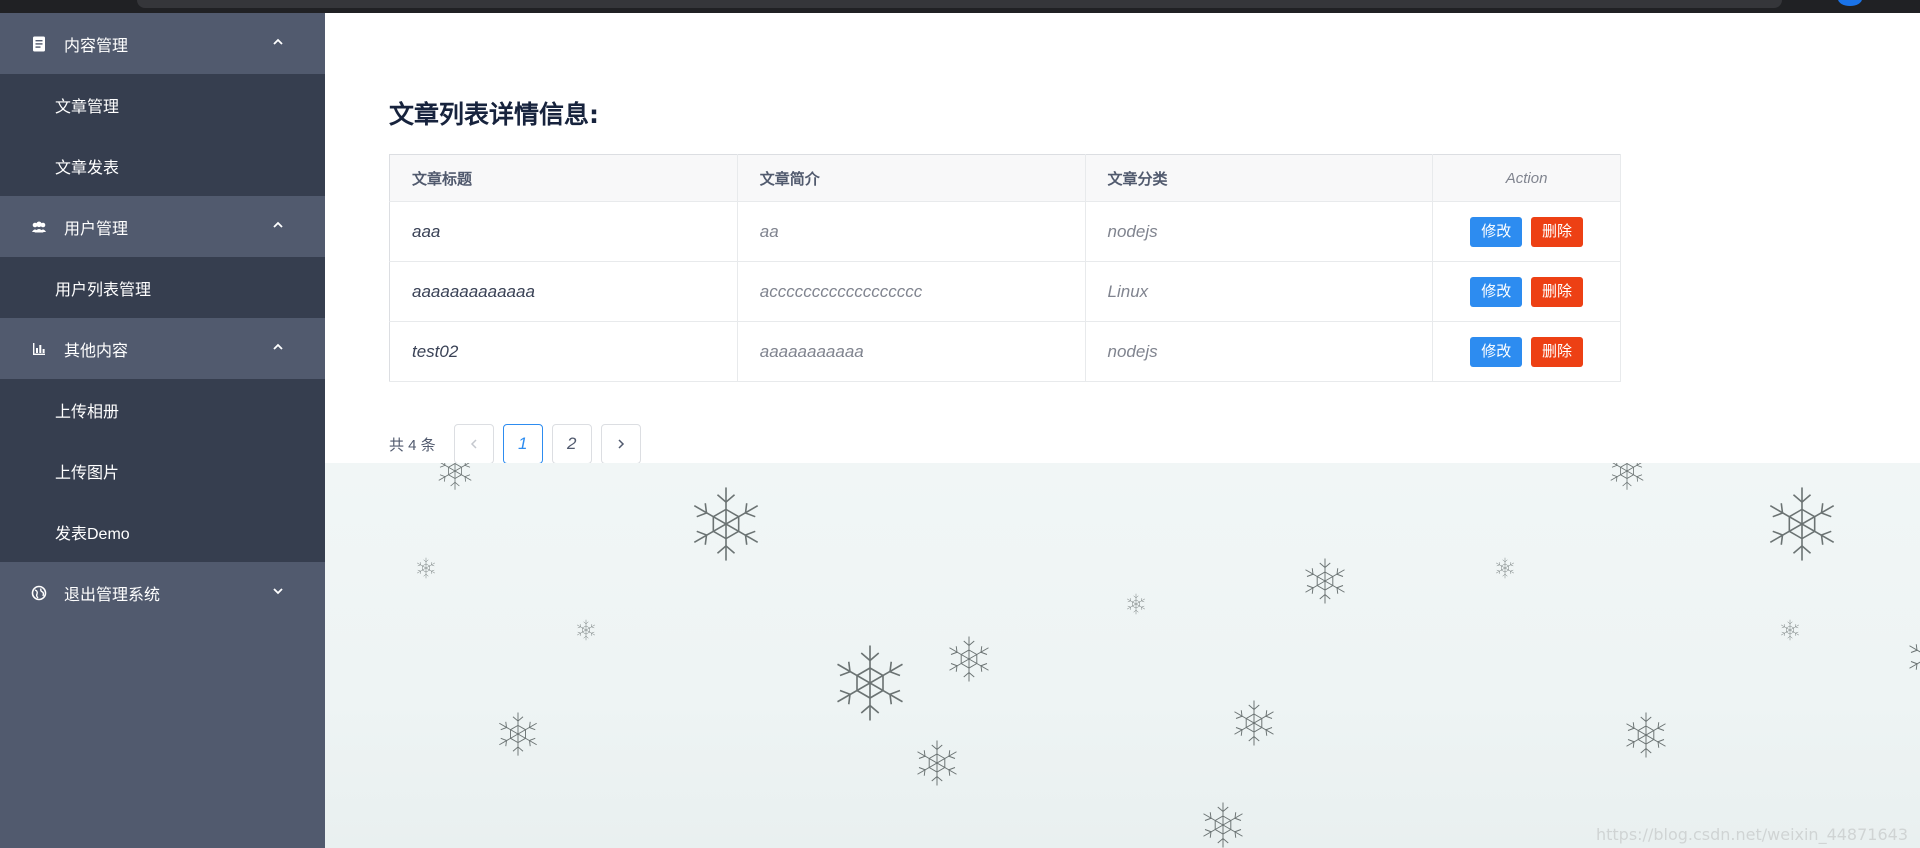  I want to click on menu-item-label: 文章发表, so click(87, 168).